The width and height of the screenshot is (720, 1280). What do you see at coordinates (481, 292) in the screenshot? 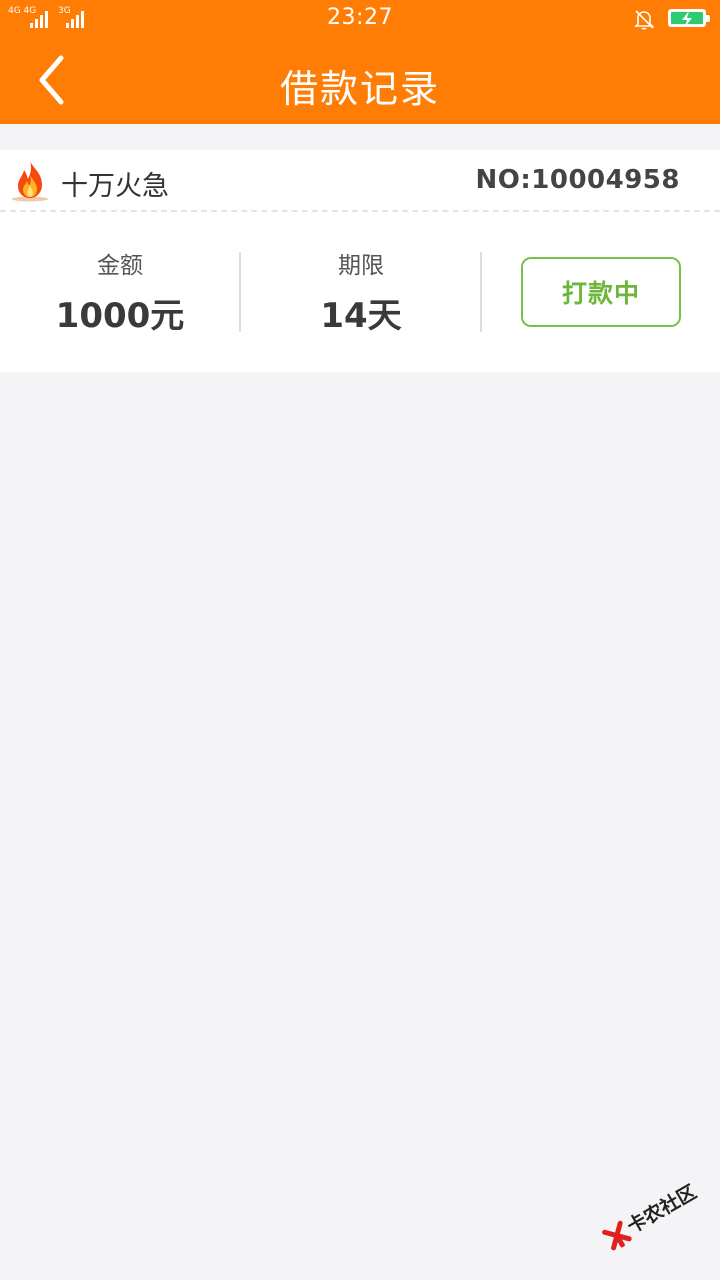
I see `column-divider` at bounding box center [481, 292].